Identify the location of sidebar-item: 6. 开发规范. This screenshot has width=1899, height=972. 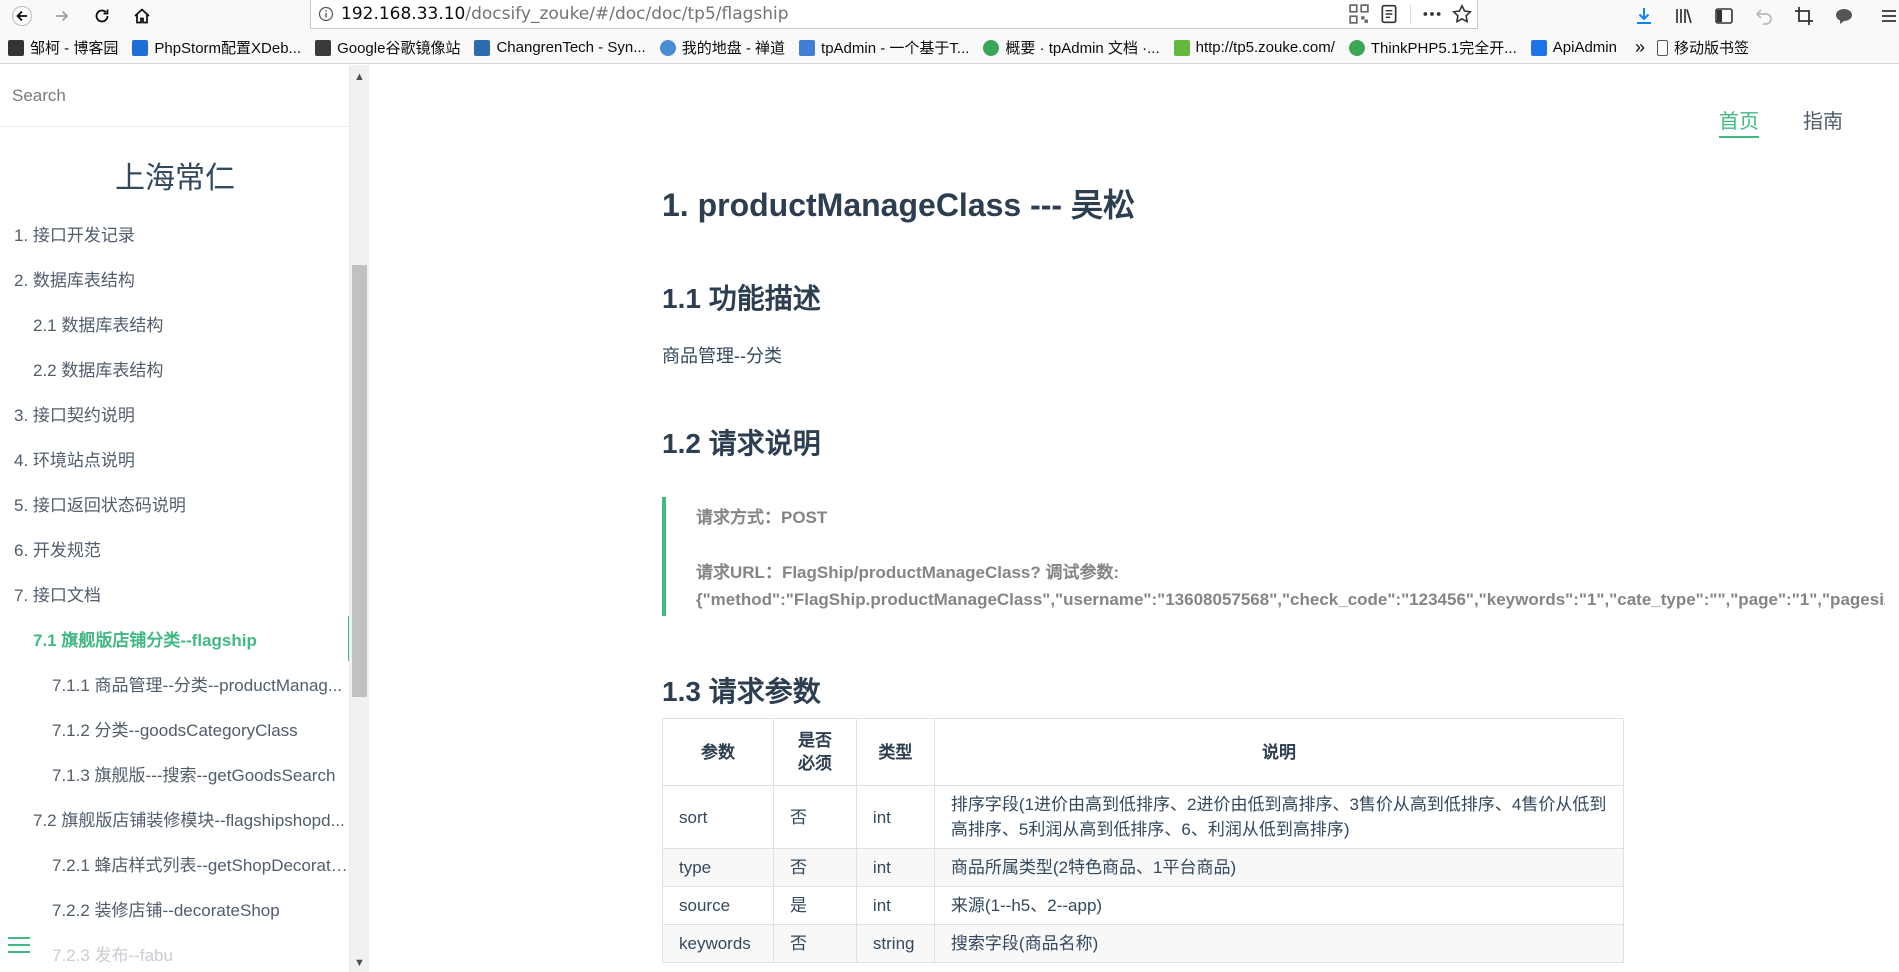
(174, 548).